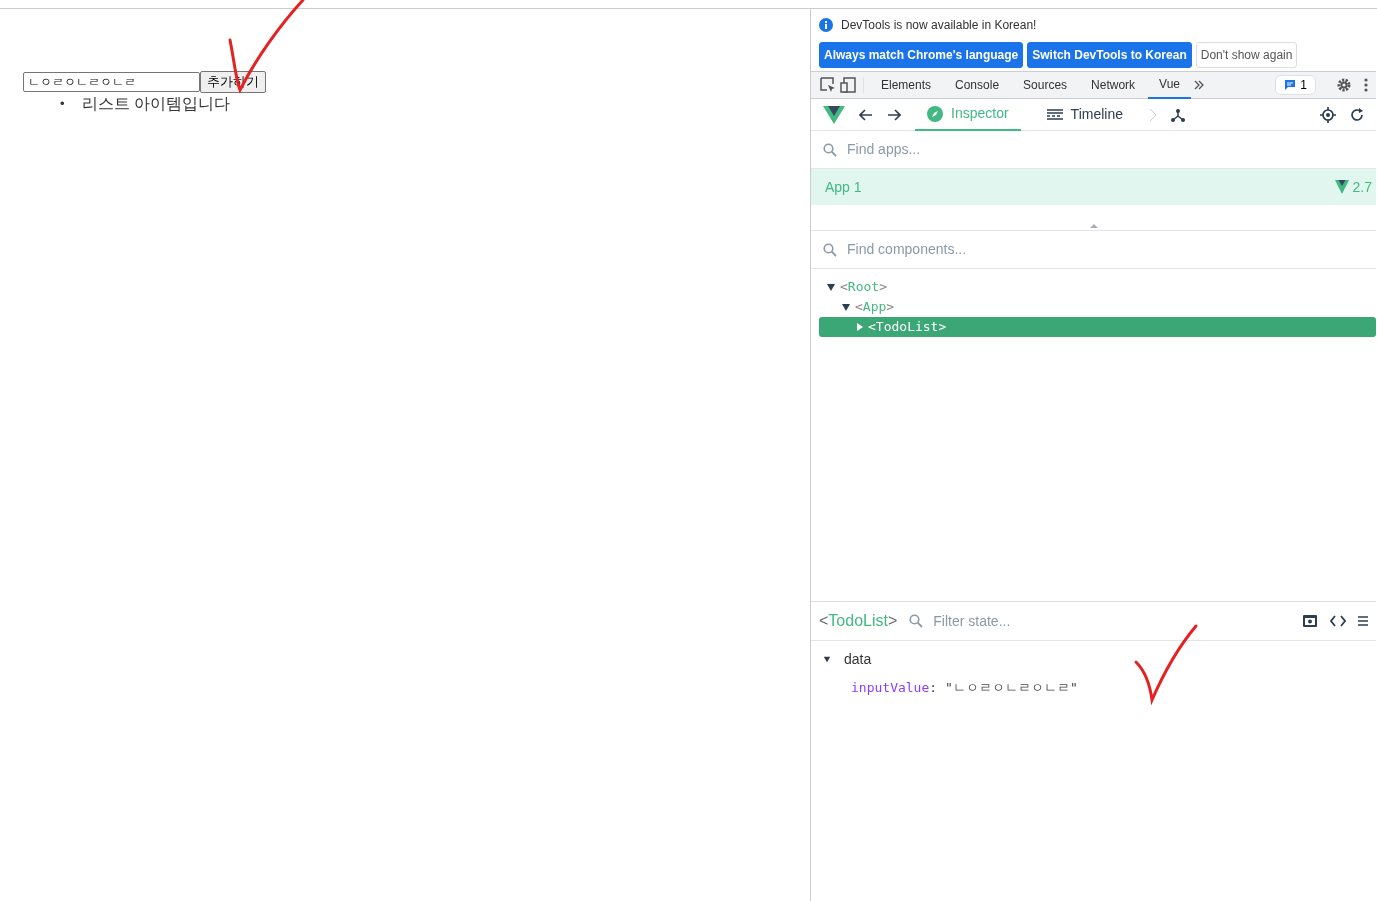 Image resolution: width=1377 pixels, height=901 pixels. Describe the element at coordinates (935, 113) in the screenshot. I see `compass-icon` at that location.